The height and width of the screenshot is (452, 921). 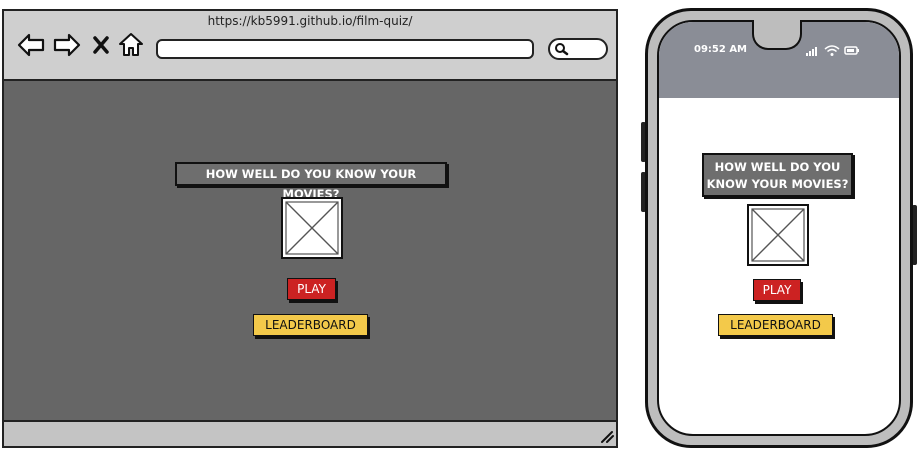 I want to click on forward-arrow-icon, so click(x=67, y=45).